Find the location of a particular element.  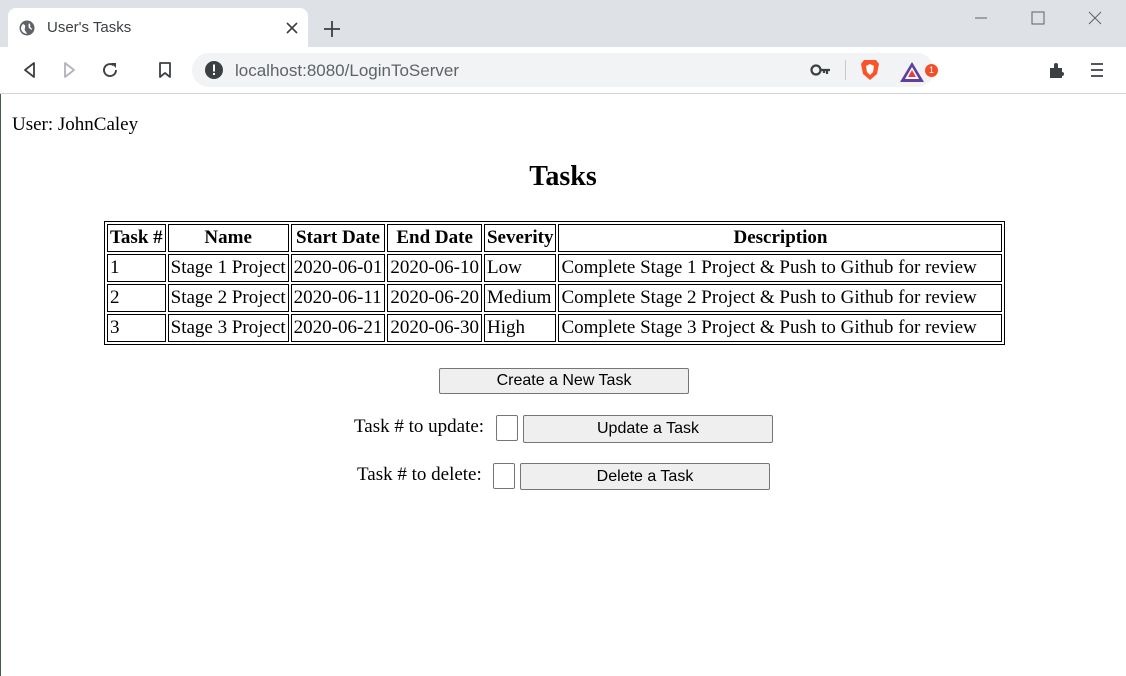

column-header: Start Date is located at coordinates (338, 238).